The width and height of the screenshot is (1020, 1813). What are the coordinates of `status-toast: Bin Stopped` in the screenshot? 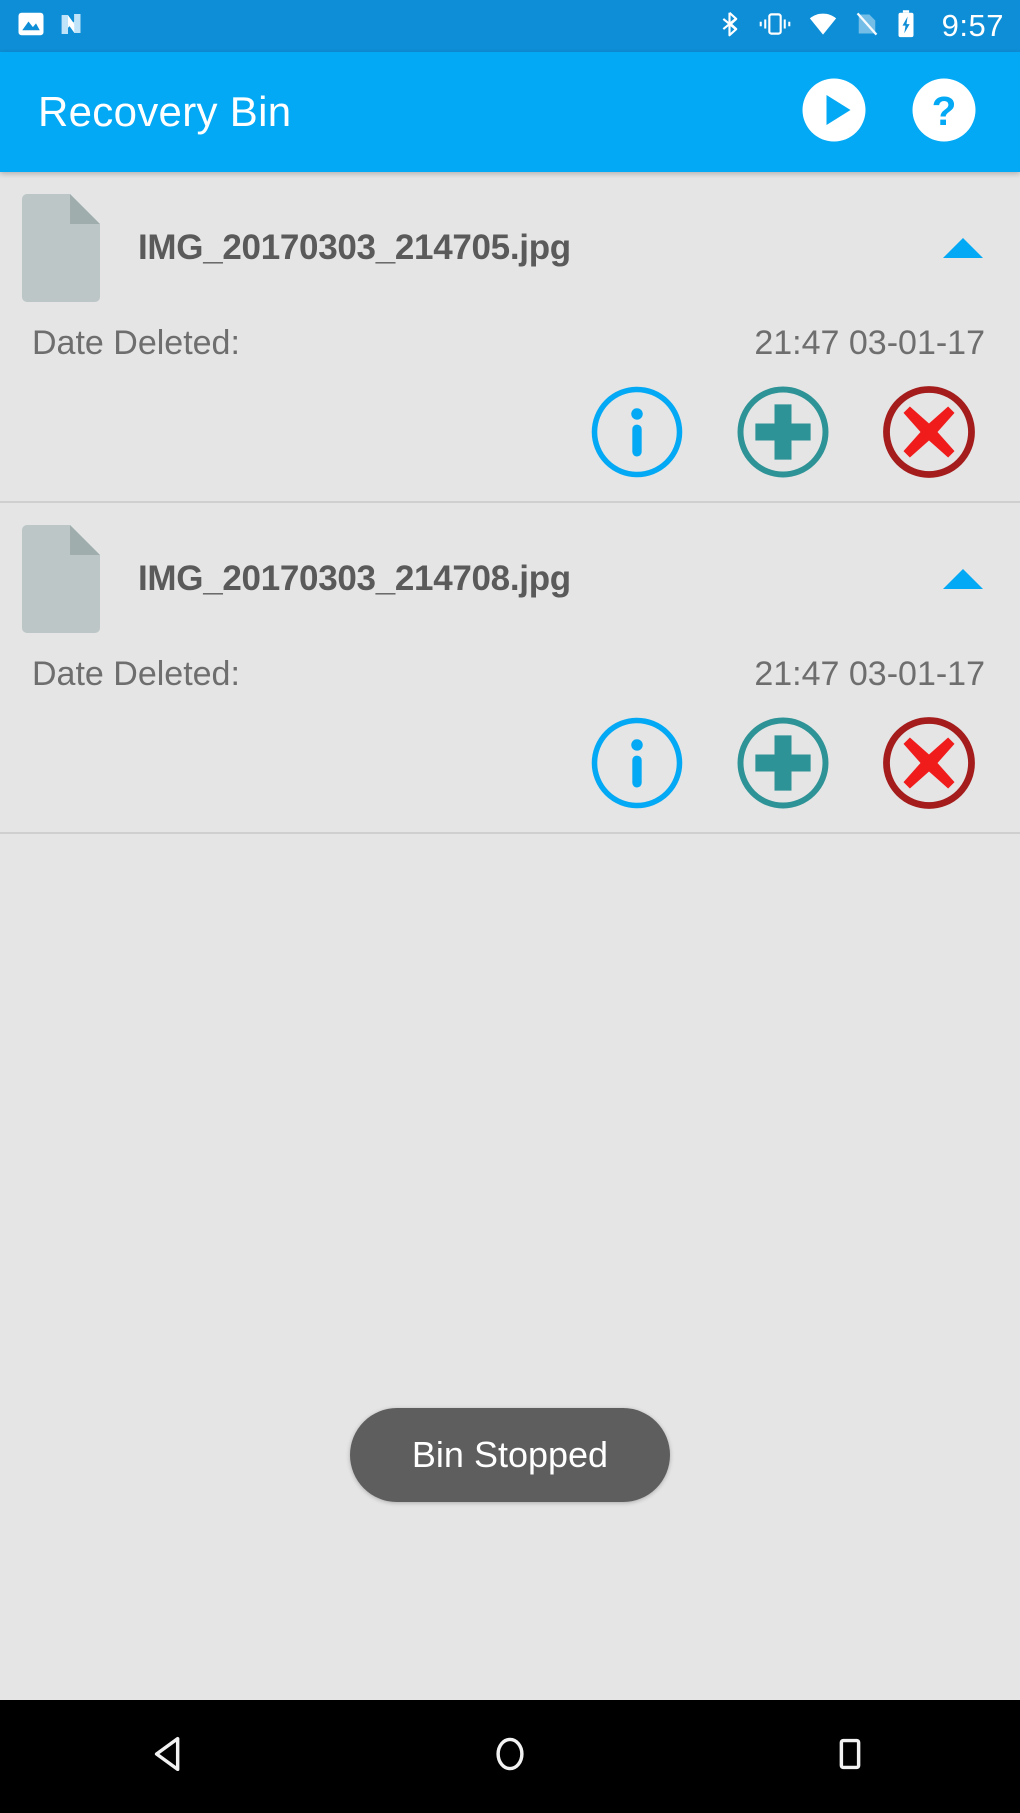 It's located at (510, 1455).